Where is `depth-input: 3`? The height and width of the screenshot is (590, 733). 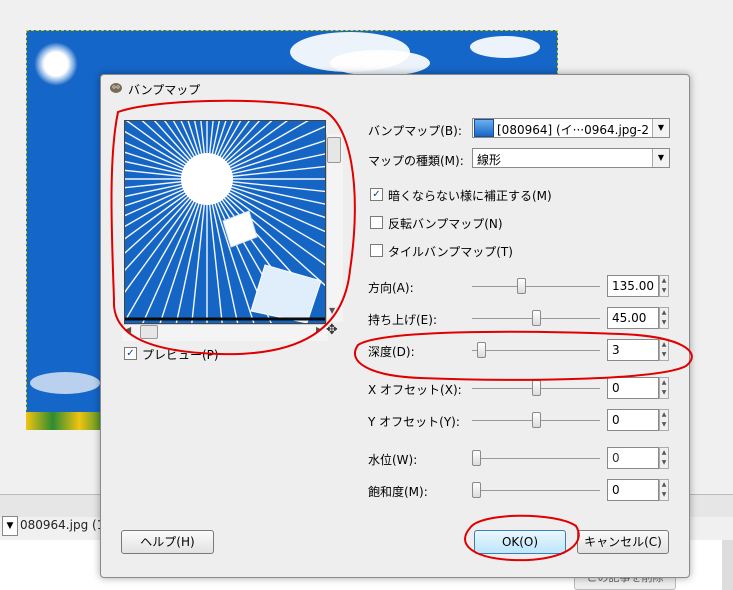
depth-input: 3 is located at coordinates (633, 350).